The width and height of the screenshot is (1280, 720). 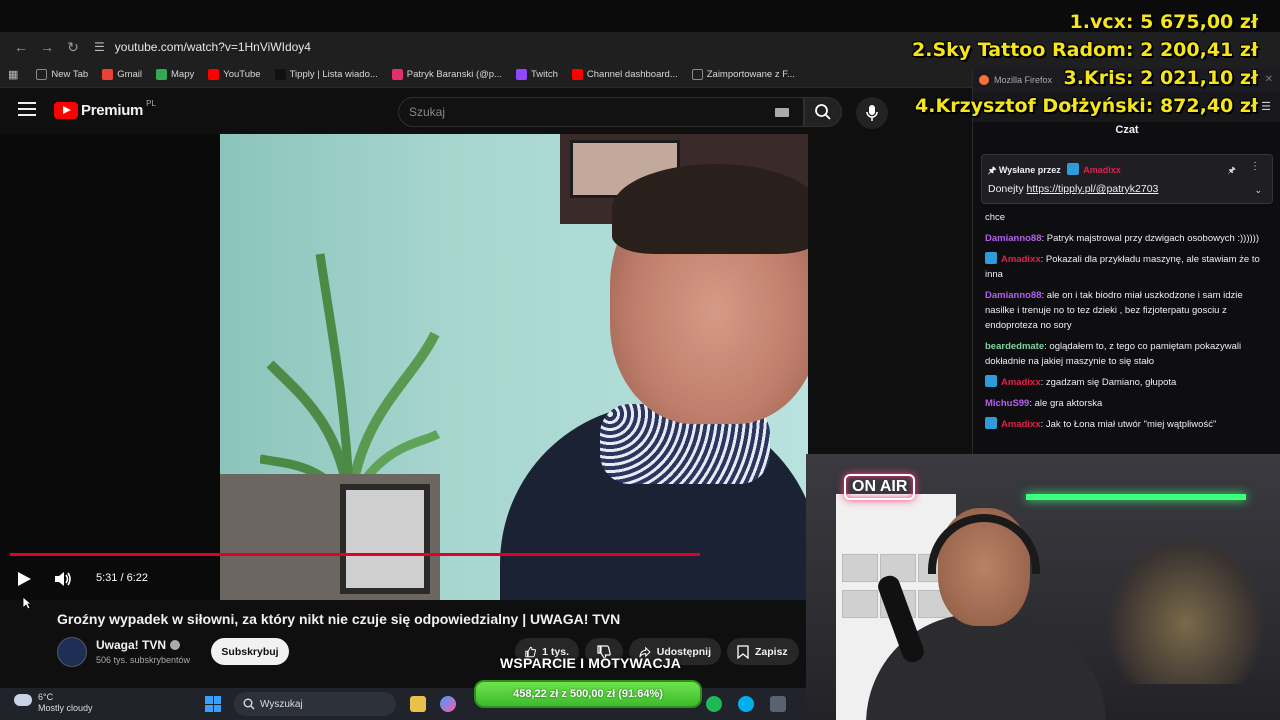 What do you see at coordinates (47, 47) in the screenshot?
I see `forward-arrow-icon: →` at bounding box center [47, 47].